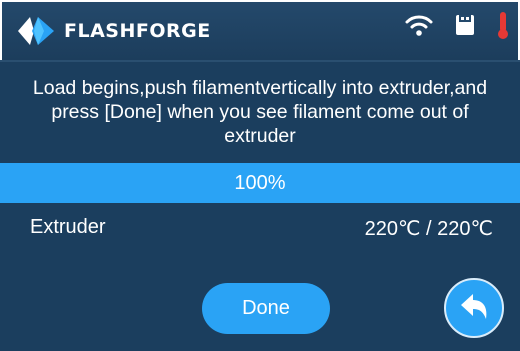  I want to click on status-icons, so click(447, 27).